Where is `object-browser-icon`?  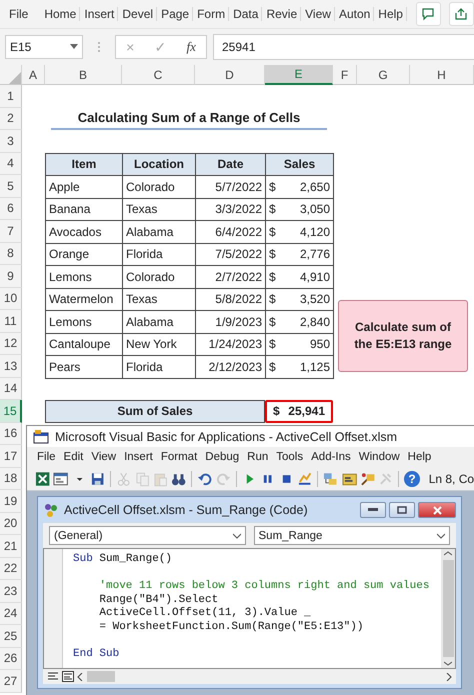 object-browser-icon is located at coordinates (368, 478).